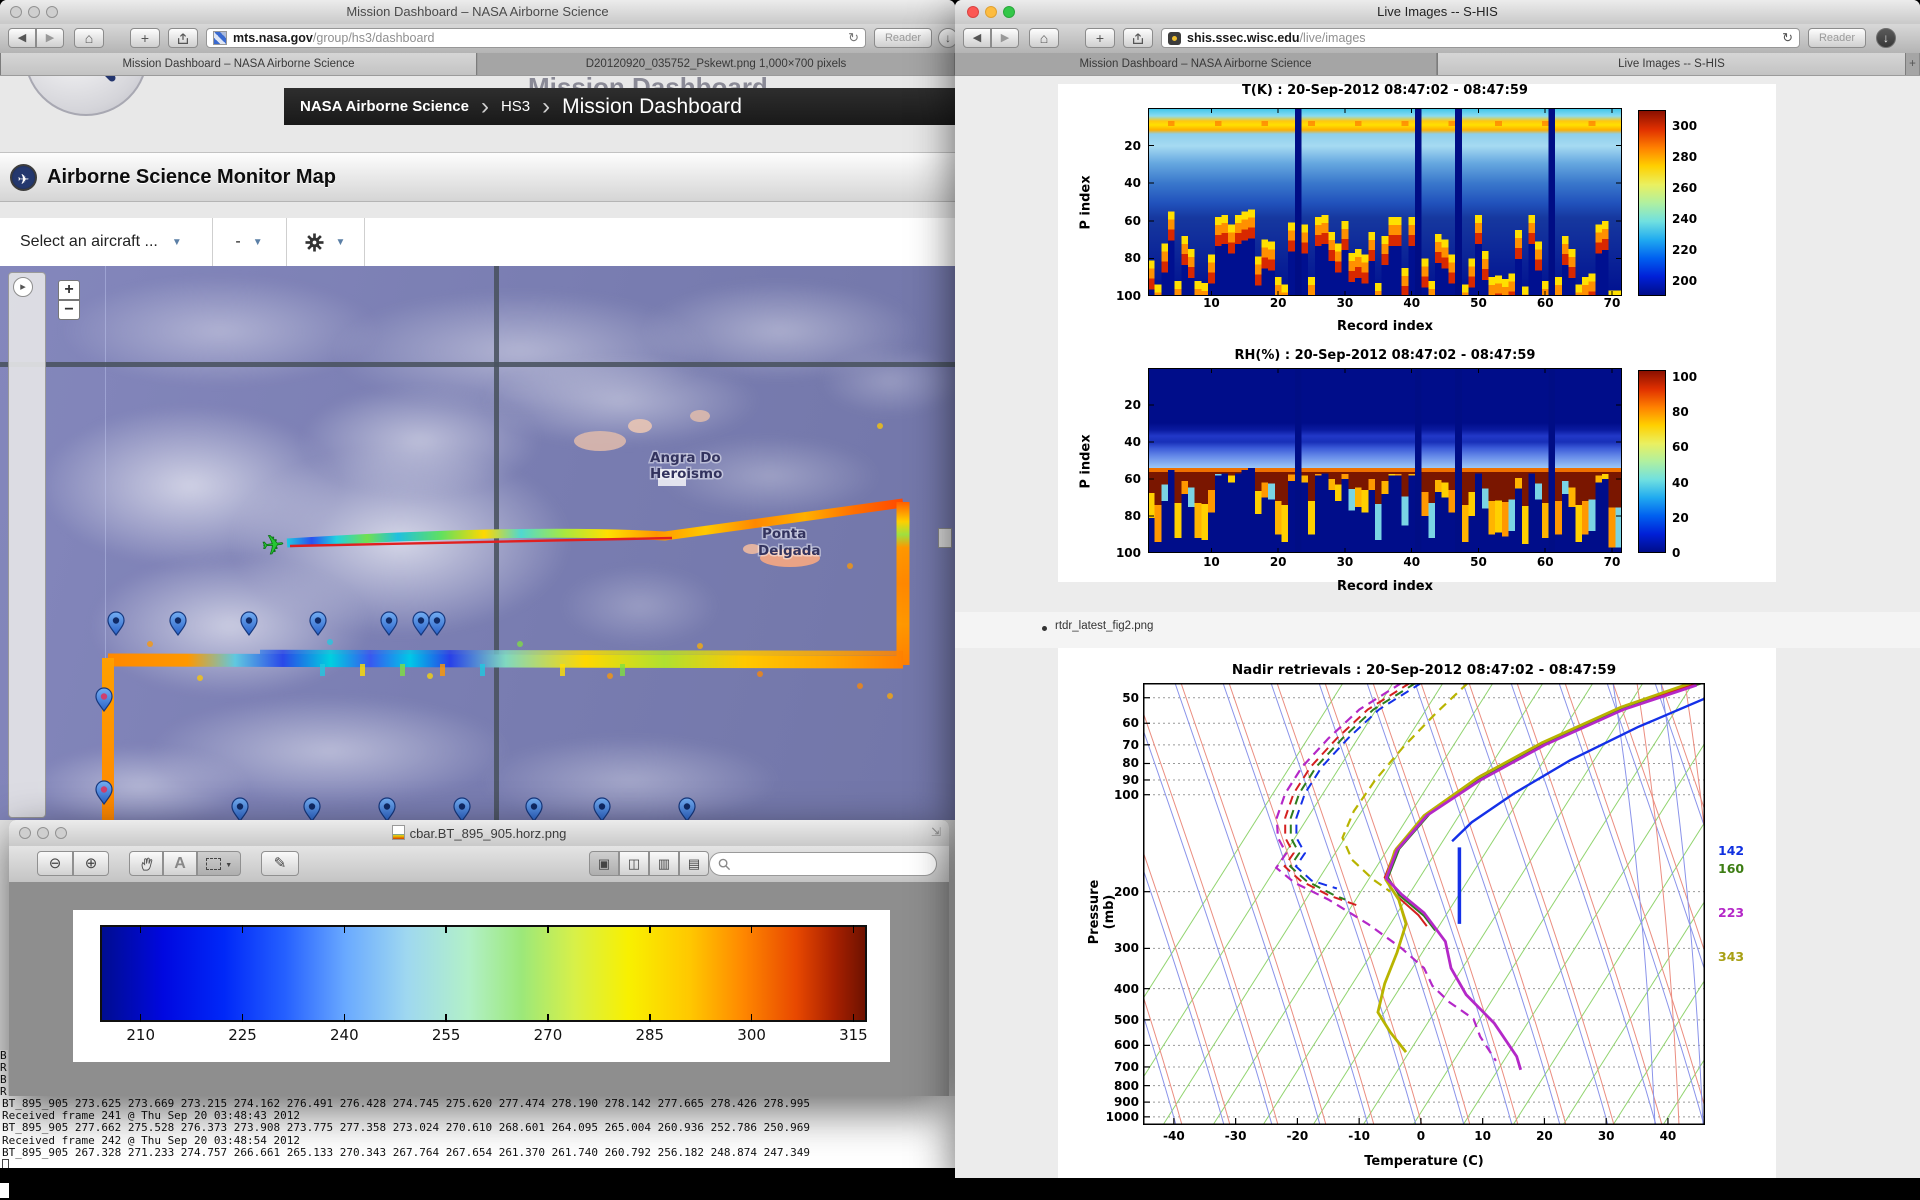  I want to click on address-bar: shis.ssec.wisc.edu/live/images ↻, so click(1480, 38).